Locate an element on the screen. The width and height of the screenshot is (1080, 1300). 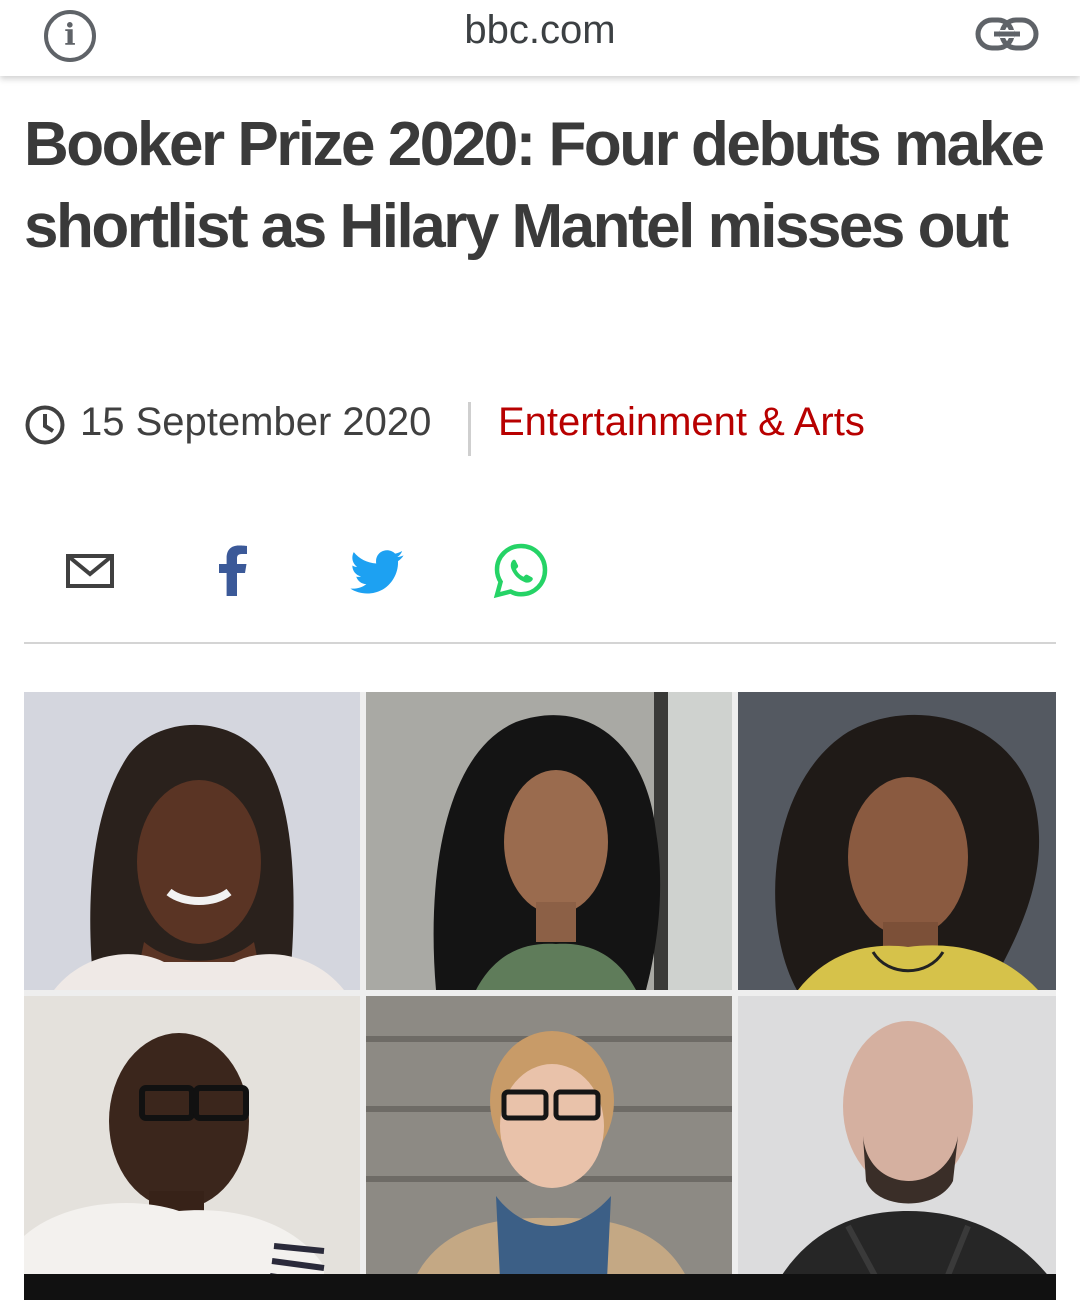
clock-icon is located at coordinates (45, 425).